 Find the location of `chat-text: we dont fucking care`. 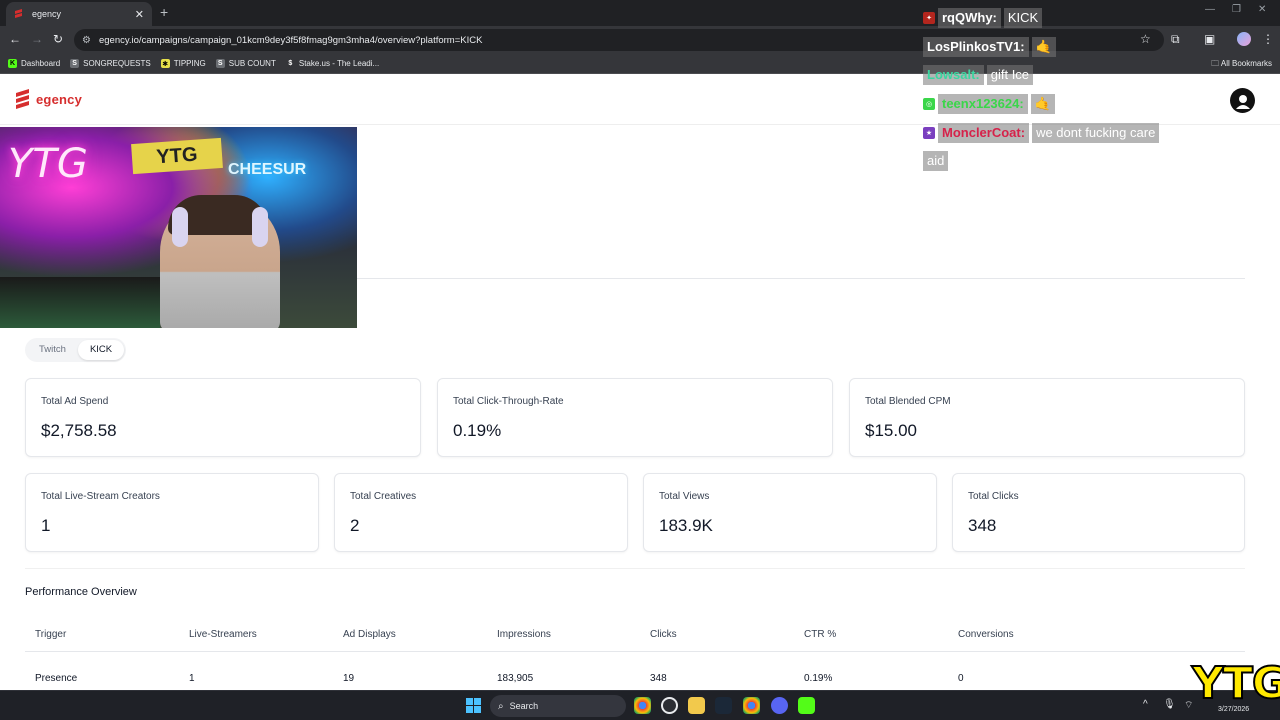

chat-text: we dont fucking care is located at coordinates (1096, 132).